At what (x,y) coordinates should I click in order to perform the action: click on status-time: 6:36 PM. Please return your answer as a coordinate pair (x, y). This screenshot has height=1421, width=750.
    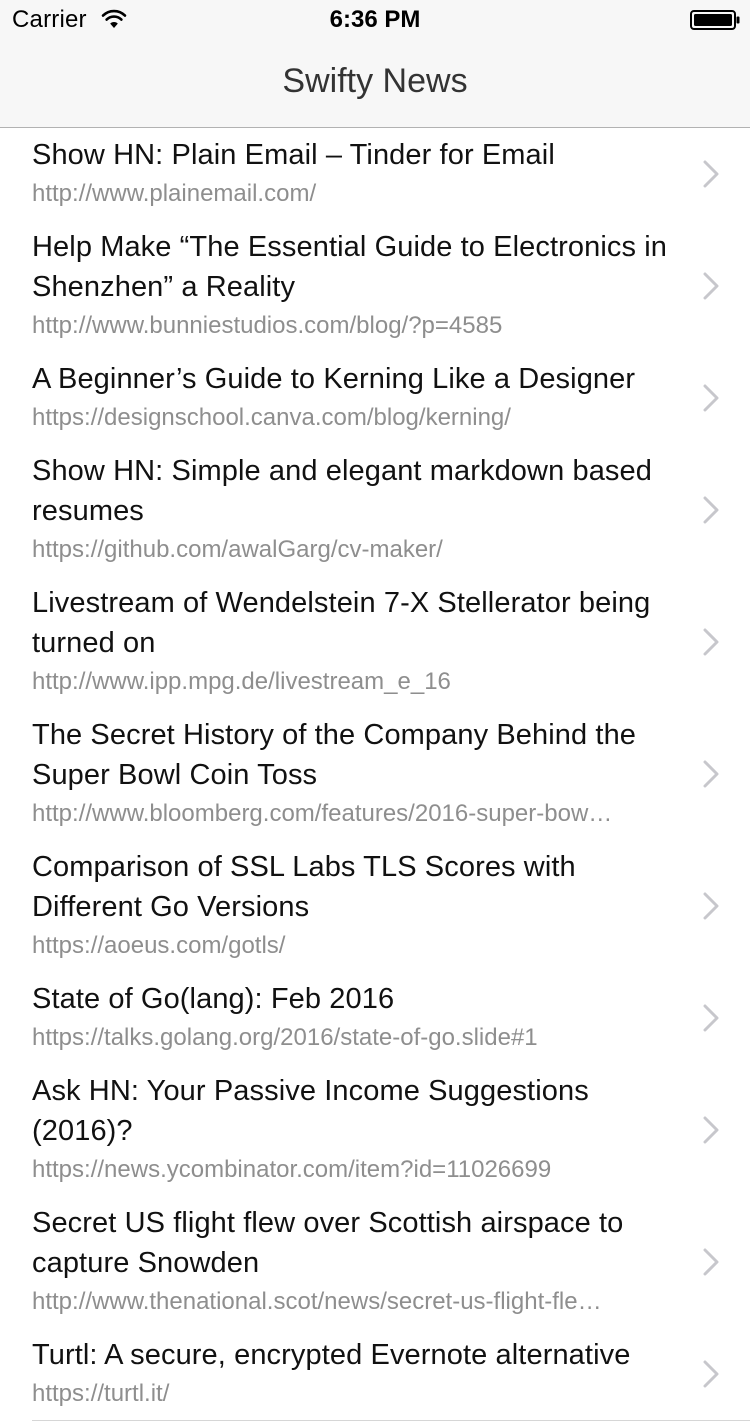
    Looking at the image, I should click on (375, 19).